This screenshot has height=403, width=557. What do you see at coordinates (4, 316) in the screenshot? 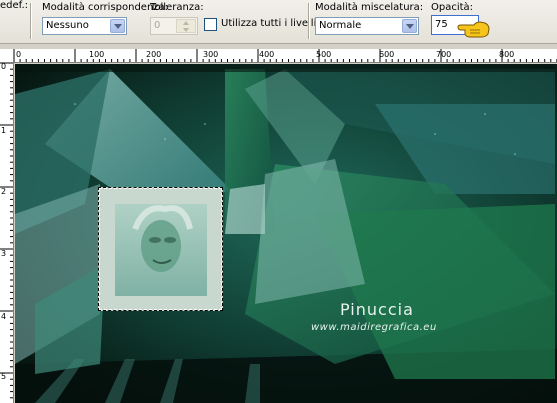
I see `ruler-label: 4` at bounding box center [4, 316].